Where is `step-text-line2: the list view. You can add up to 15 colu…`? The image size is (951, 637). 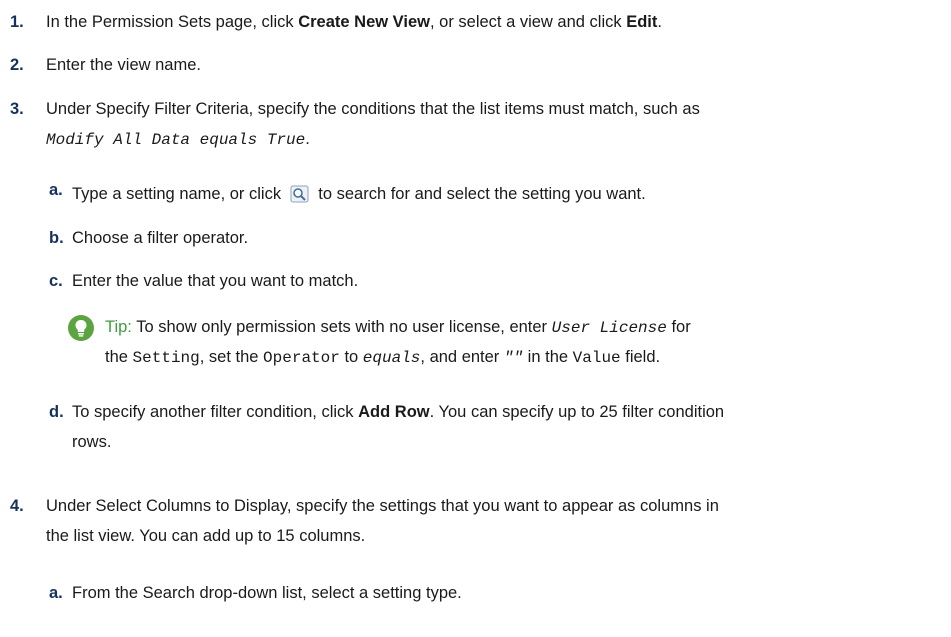 step-text-line2: the list view. You can add up to 15 colu… is located at coordinates (206, 536).